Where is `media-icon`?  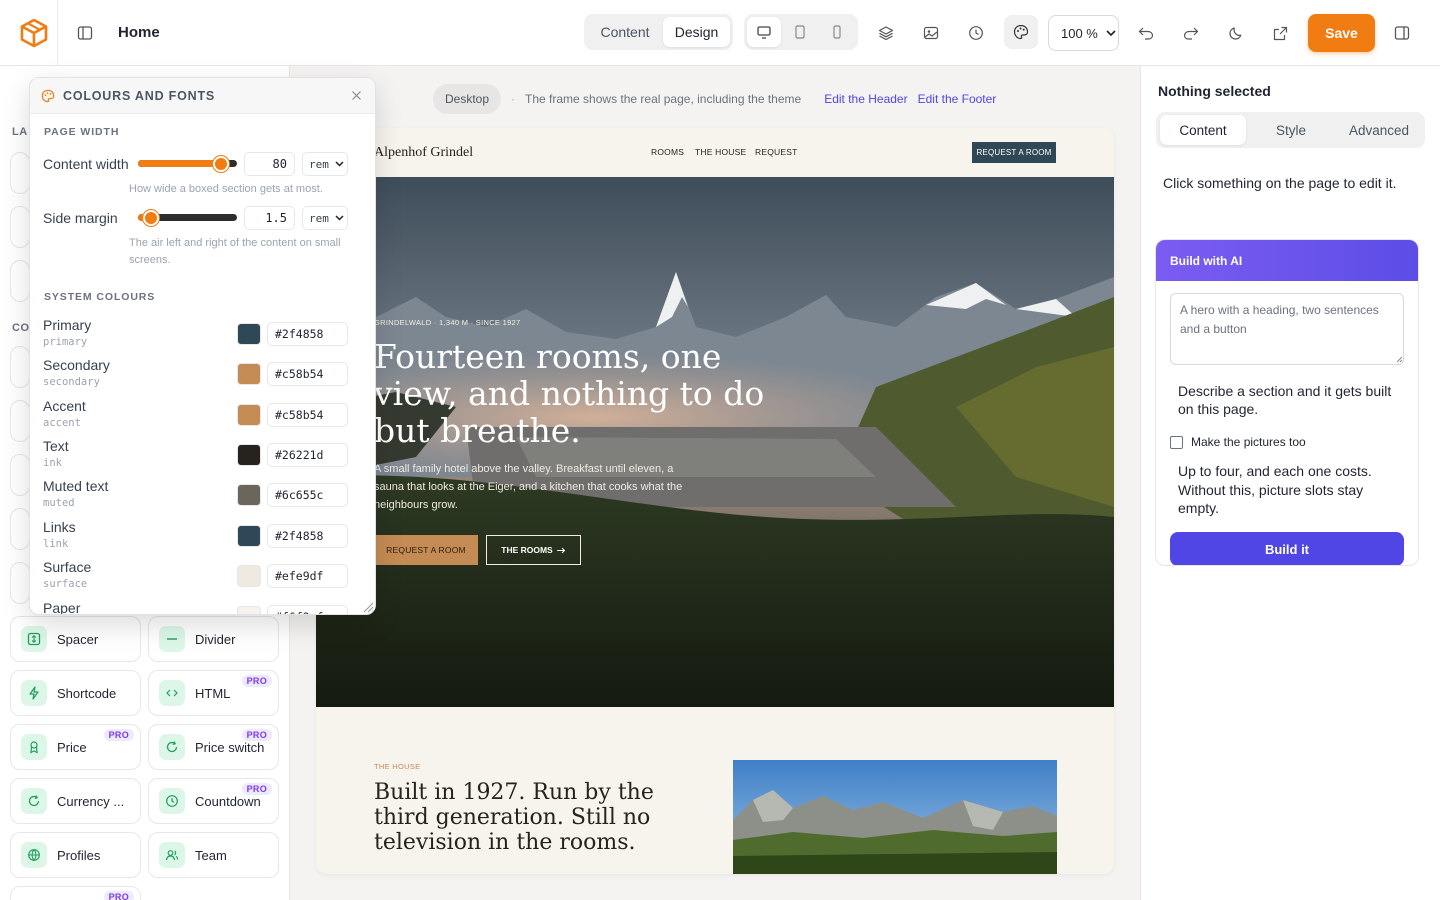 media-icon is located at coordinates (931, 33).